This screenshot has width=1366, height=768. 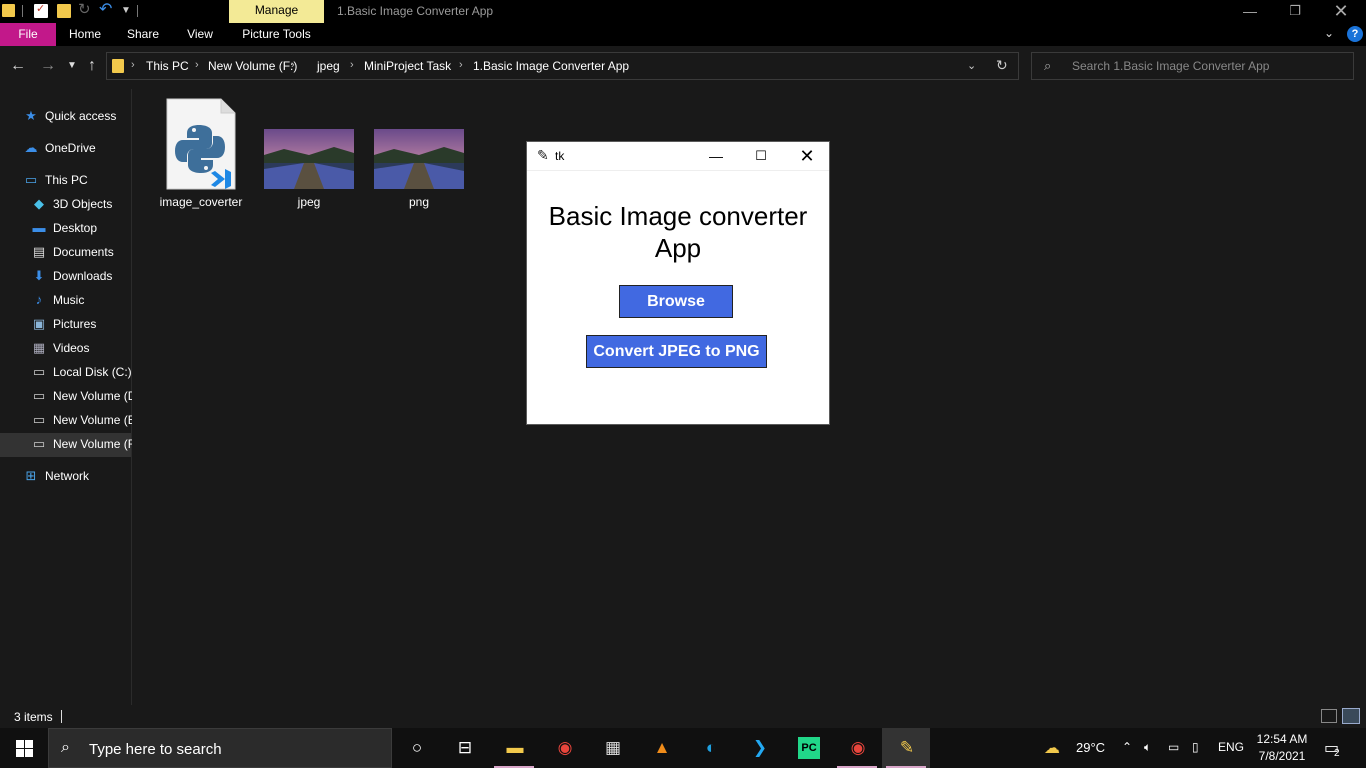 I want to click on taskbar-store: ▦, so click(x=612, y=748).